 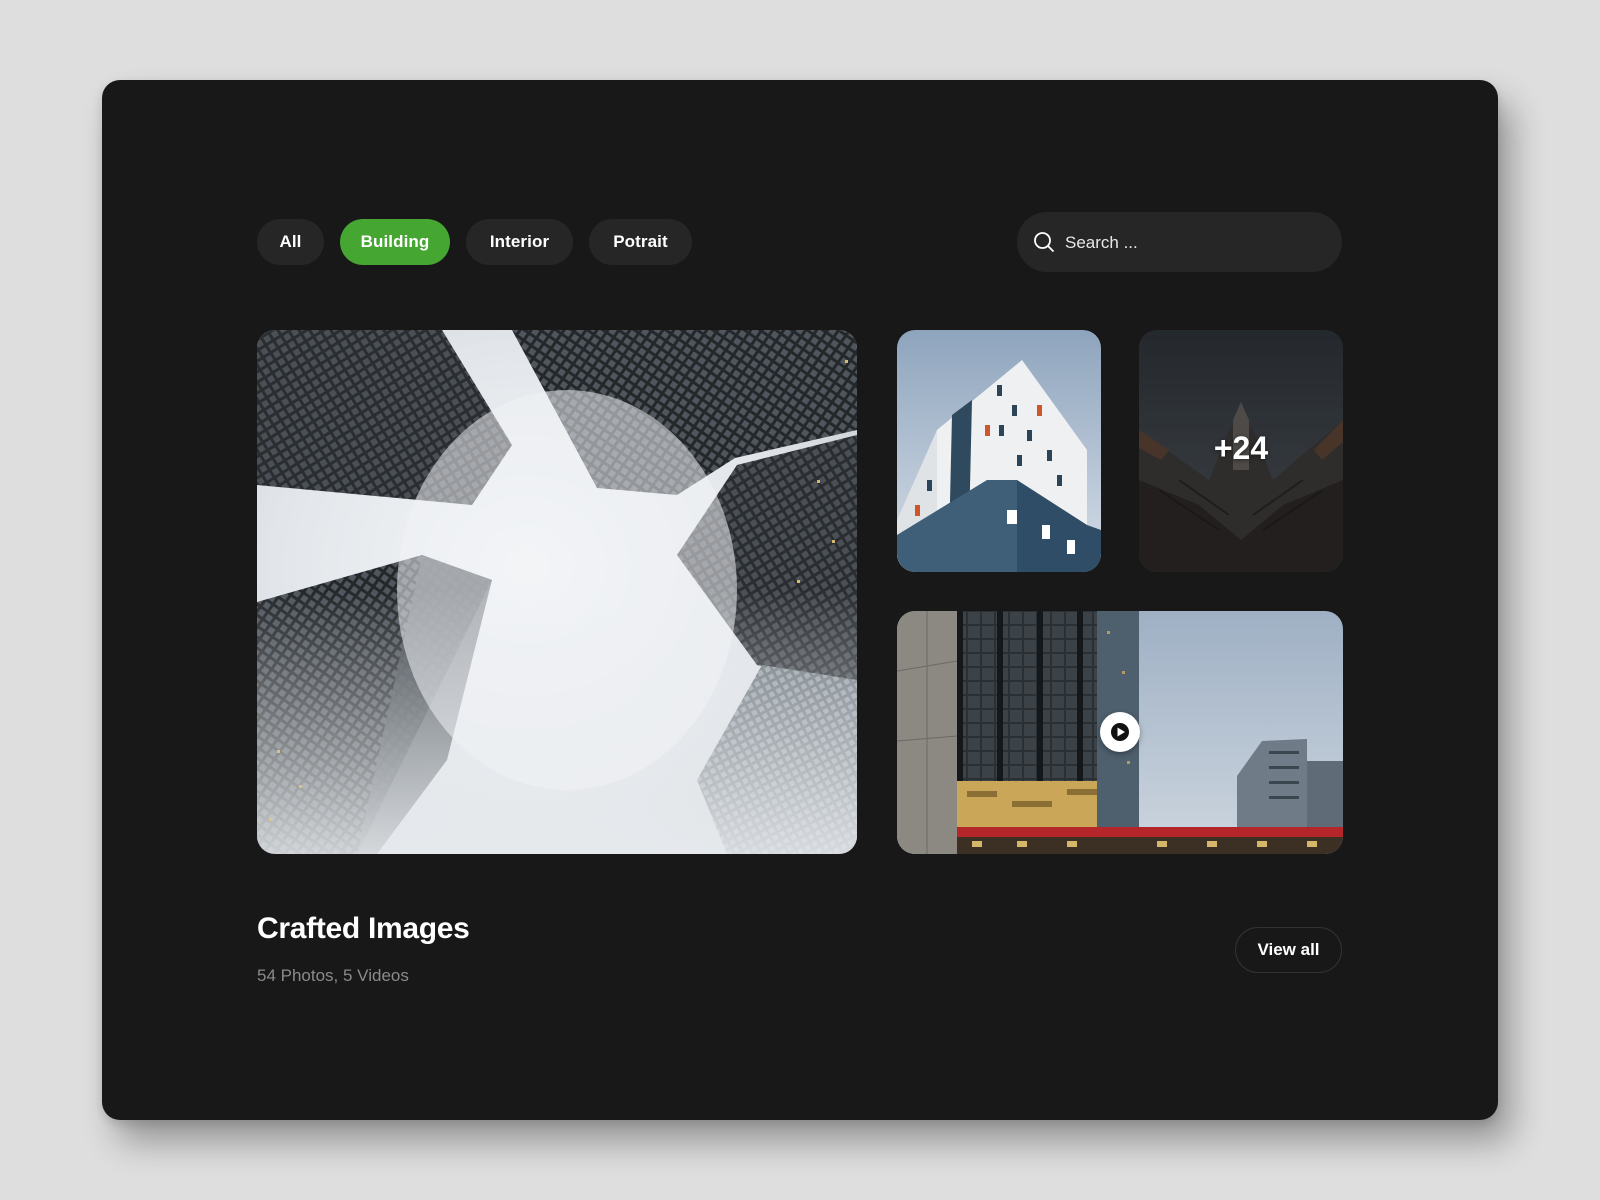 What do you see at coordinates (290, 242) in the screenshot?
I see `filter-chip-all: All` at bounding box center [290, 242].